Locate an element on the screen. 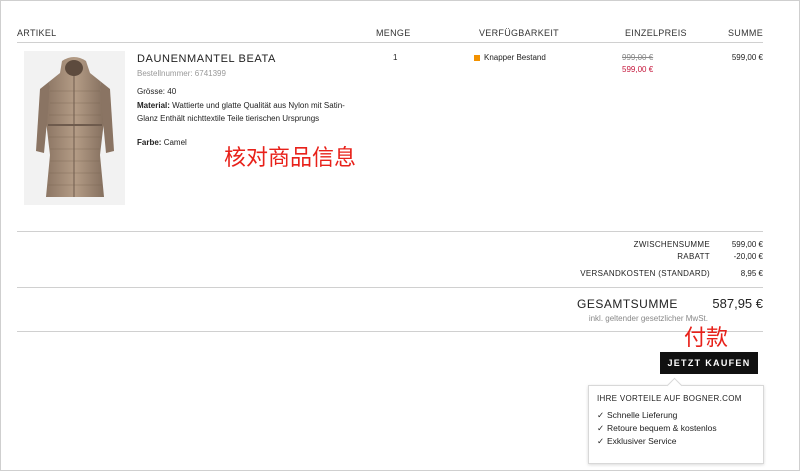  subtotal-value: 599,00 € is located at coordinates (747, 244).